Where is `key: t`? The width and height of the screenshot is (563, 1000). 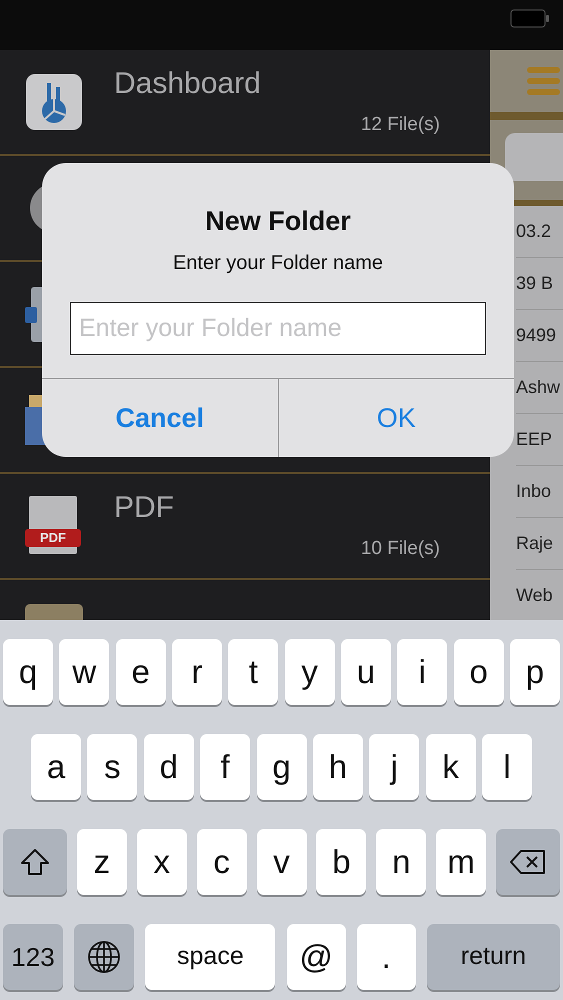 key: t is located at coordinates (253, 672).